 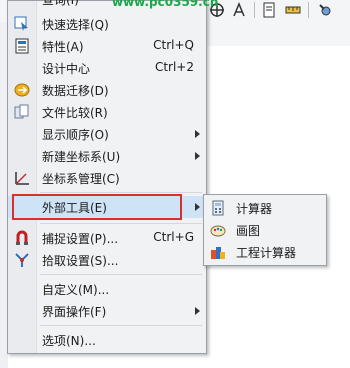 I want to click on menu-item-snap-settings: 捕捉设置(P)... Ctrl+G, so click(x=107, y=238).